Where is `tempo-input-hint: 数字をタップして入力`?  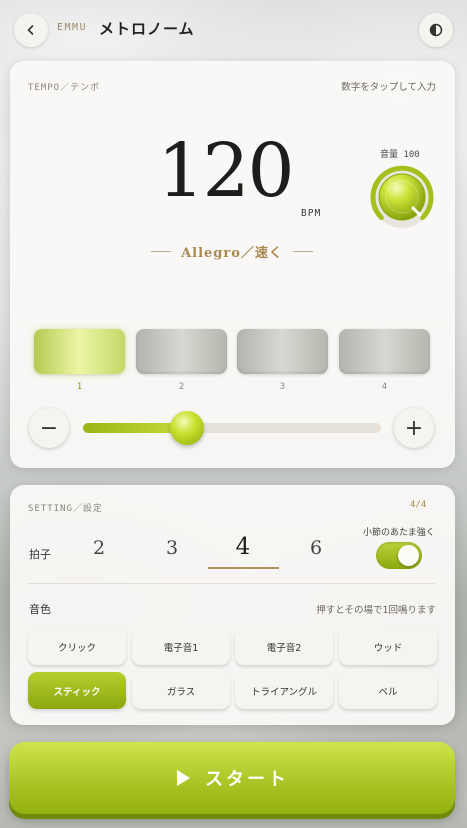
tempo-input-hint: 数字をタップして入力 is located at coordinates (388, 87).